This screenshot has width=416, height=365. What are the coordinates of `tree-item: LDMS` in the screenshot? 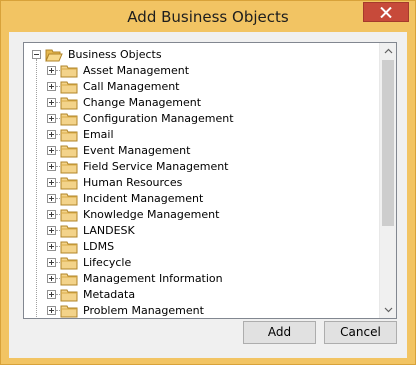 It's located at (177, 247).